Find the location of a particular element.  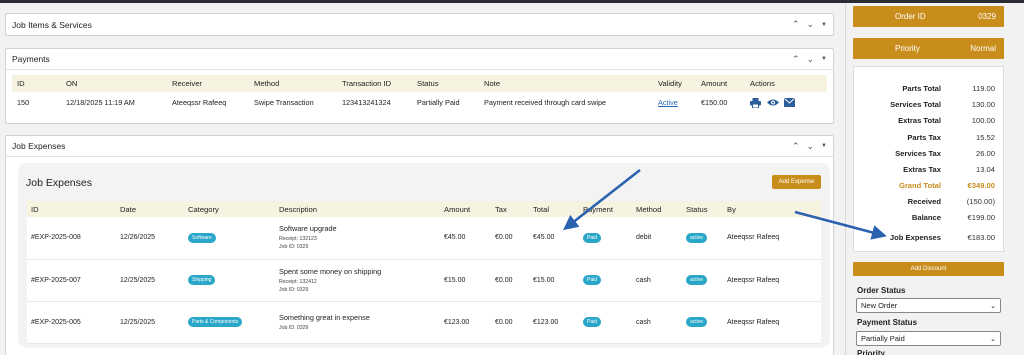

order-id-label: Order ID is located at coordinates (910, 16).